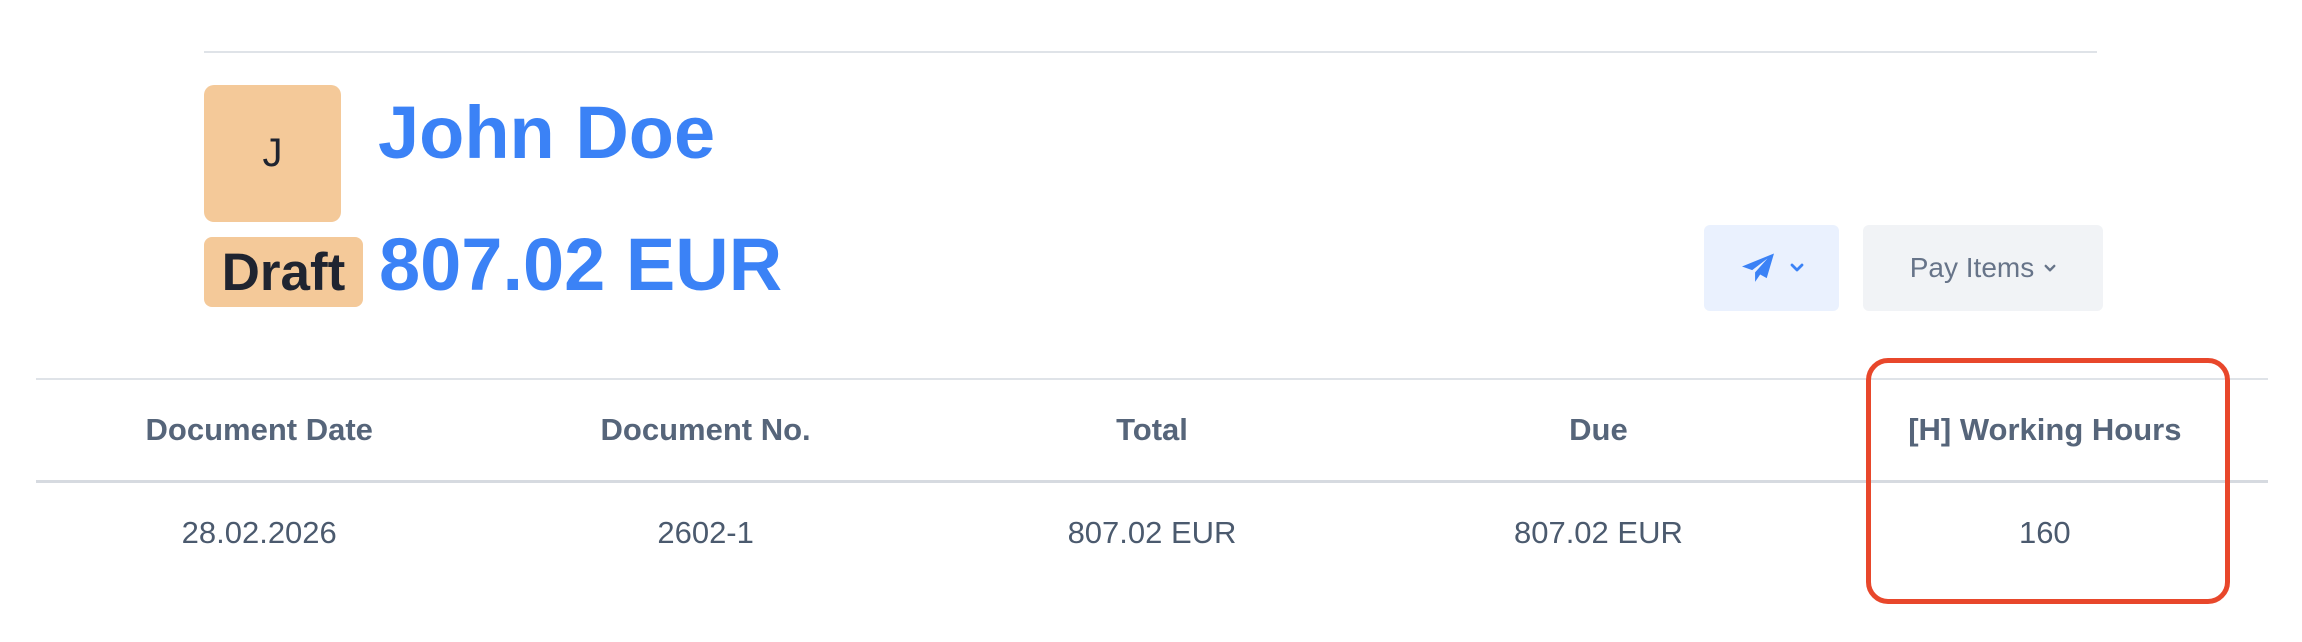  Describe the element at coordinates (1598, 532) in the screenshot. I see `cell-due: 807.02 EUR` at that location.